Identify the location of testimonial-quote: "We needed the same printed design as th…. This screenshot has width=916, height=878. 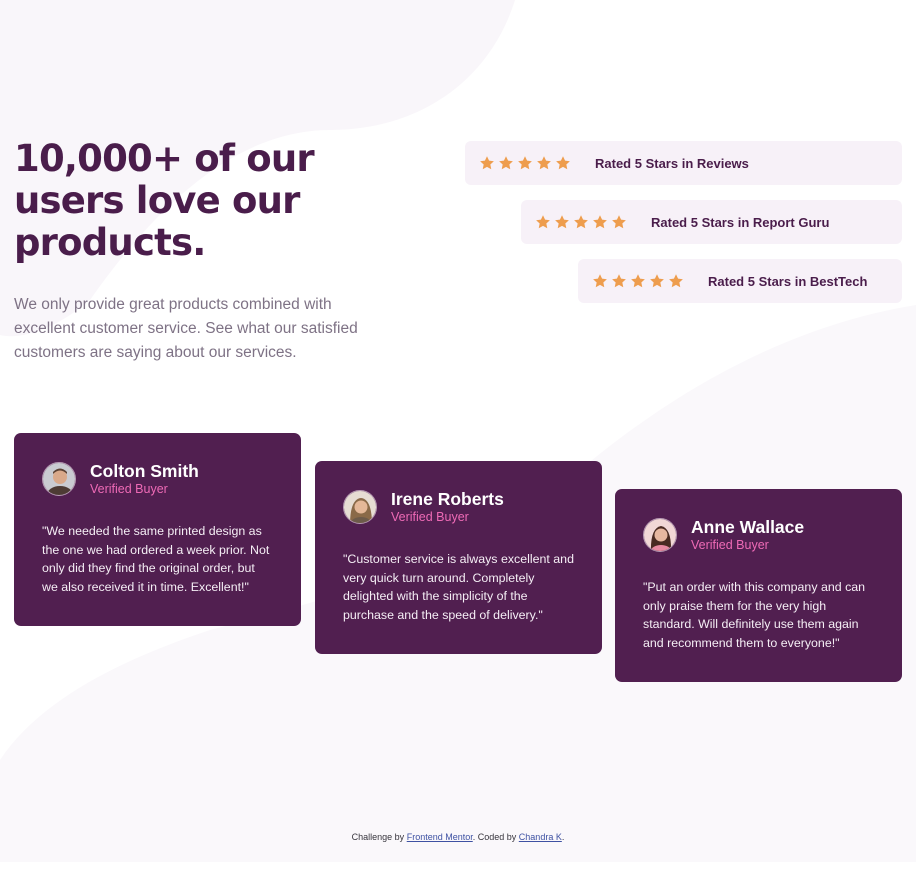
(156, 559).